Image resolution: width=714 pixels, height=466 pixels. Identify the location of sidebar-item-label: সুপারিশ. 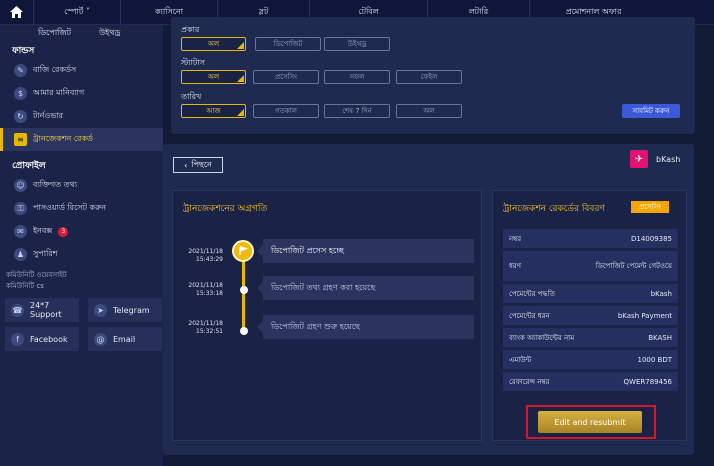
(45, 253).